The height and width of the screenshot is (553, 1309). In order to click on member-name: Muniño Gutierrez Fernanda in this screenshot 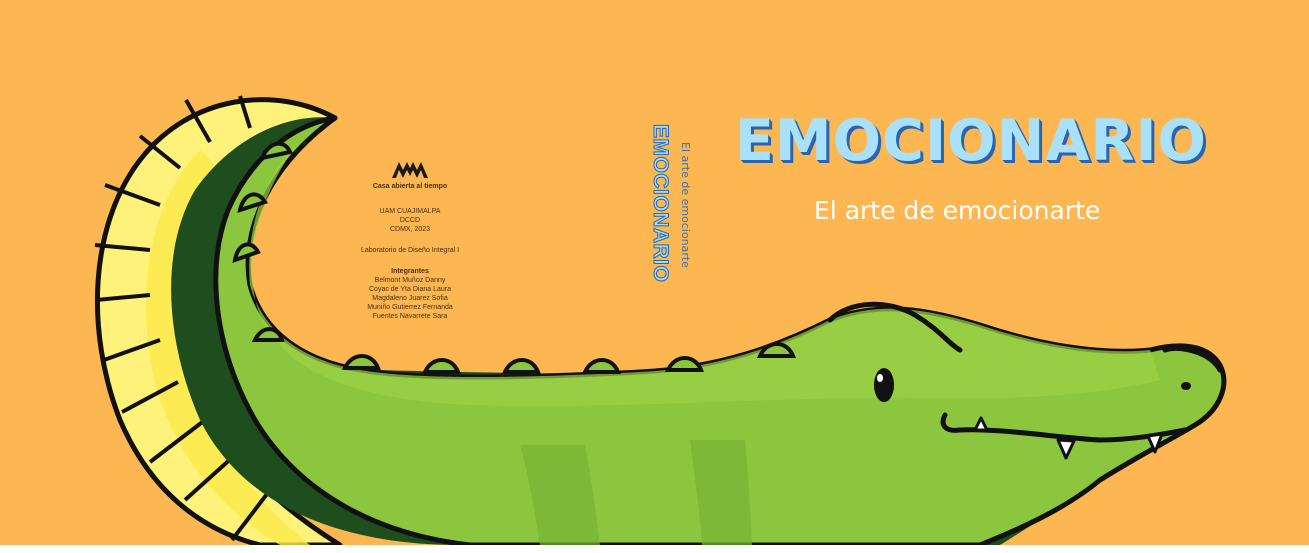, I will do `click(410, 307)`.